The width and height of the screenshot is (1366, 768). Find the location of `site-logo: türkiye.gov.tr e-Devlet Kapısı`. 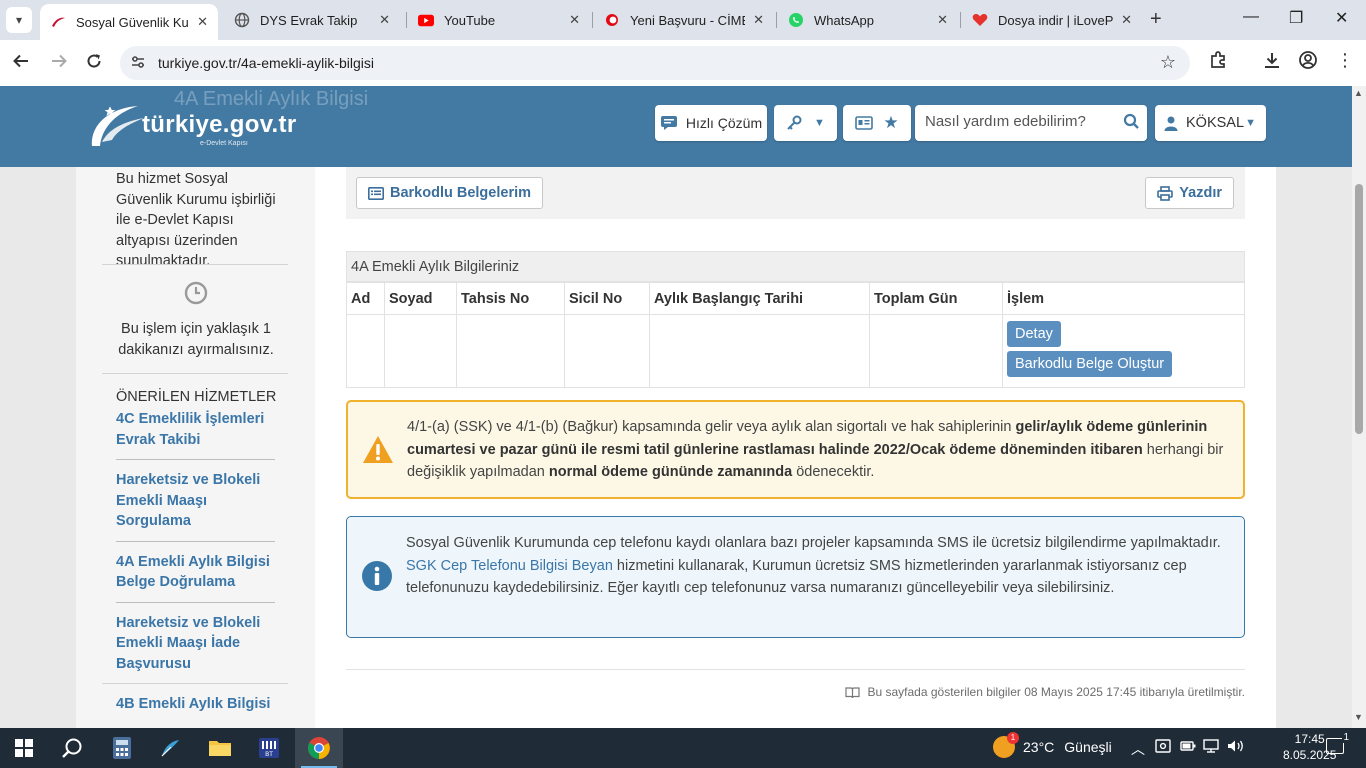

site-logo: türkiye.gov.tr e-Devlet Kapısı is located at coordinates (192, 125).